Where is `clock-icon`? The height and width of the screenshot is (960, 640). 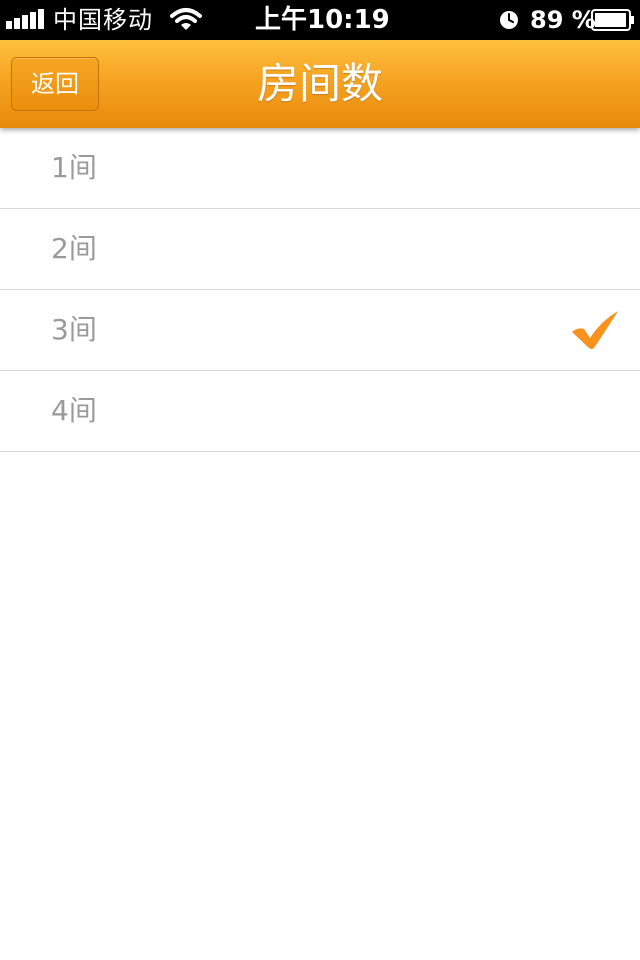 clock-icon is located at coordinates (509, 20).